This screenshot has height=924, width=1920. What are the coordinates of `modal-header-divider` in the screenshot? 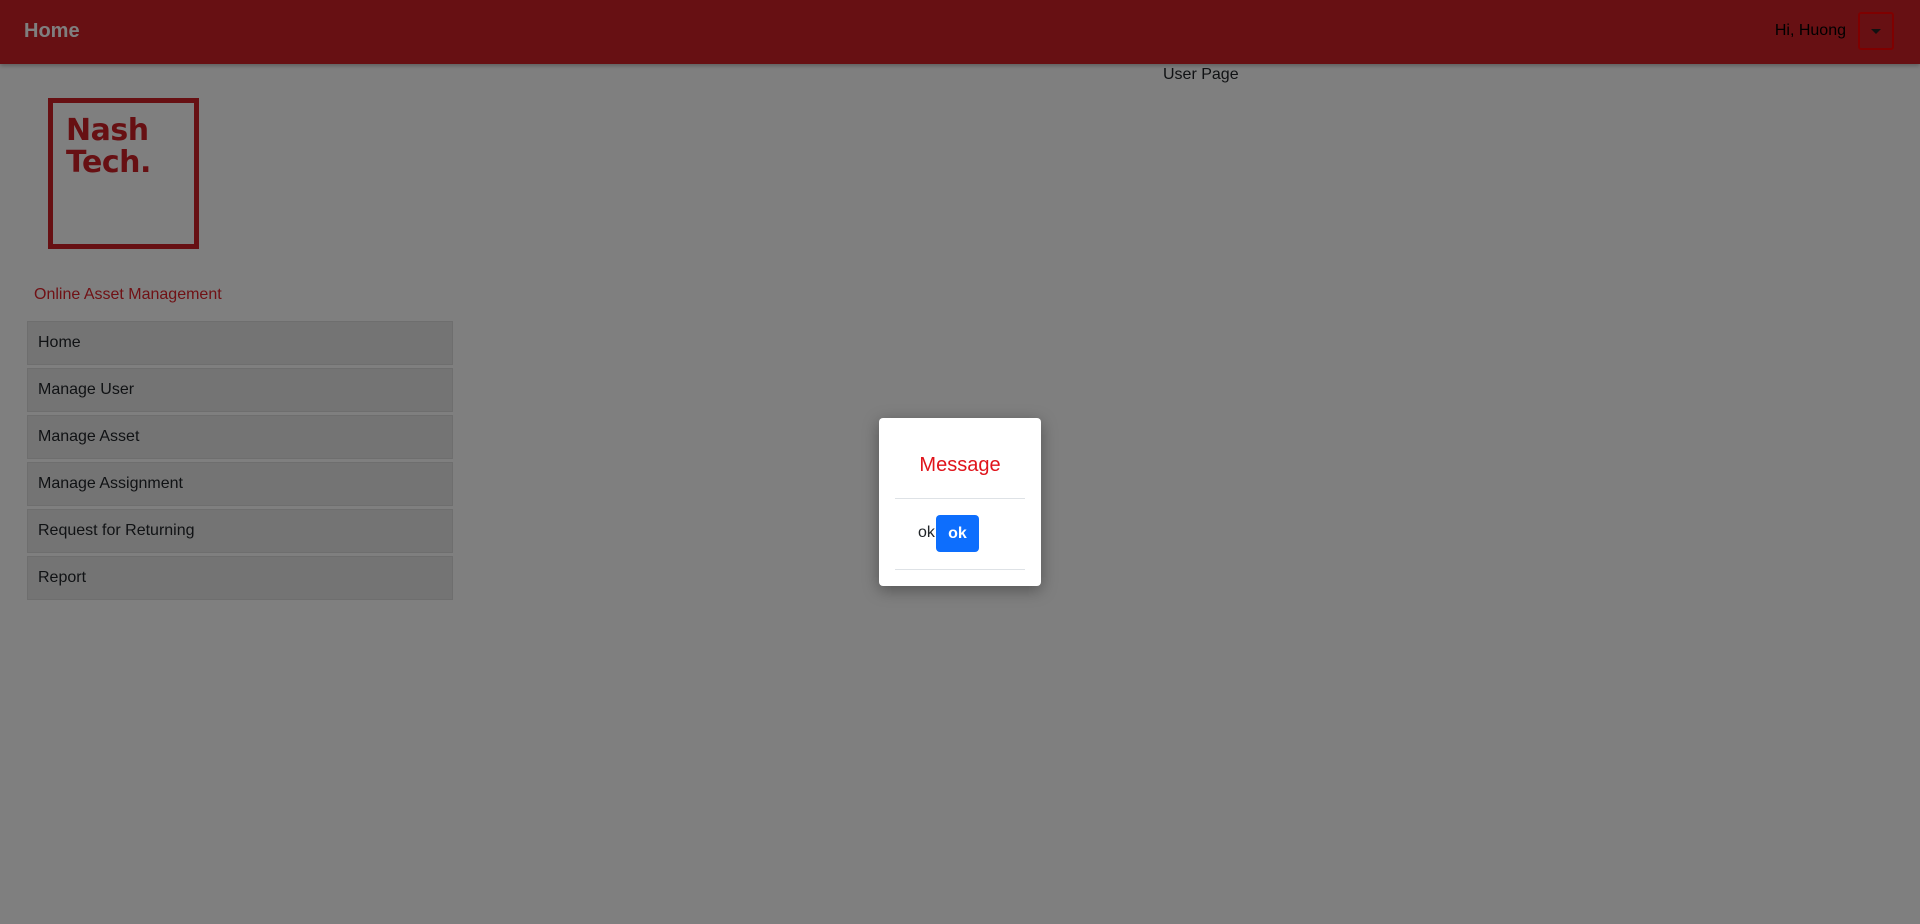 It's located at (960, 498).